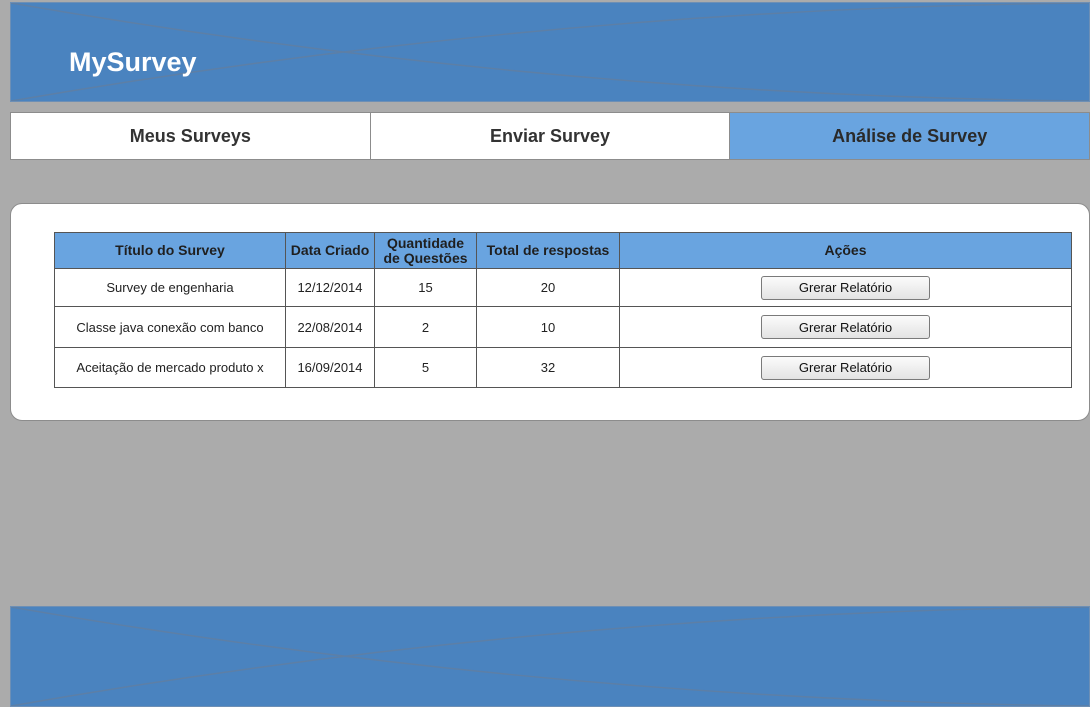  I want to click on survey-date-cell: 22/08/2014, so click(330, 327).